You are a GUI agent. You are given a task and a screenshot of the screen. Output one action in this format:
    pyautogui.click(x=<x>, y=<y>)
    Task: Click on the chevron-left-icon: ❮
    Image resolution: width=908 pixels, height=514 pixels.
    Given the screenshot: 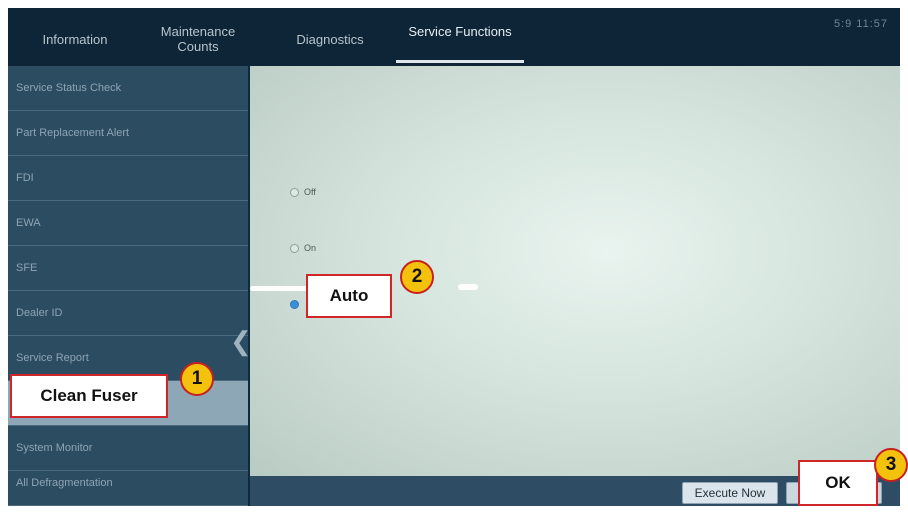 What is the action you would take?
    pyautogui.click(x=241, y=341)
    